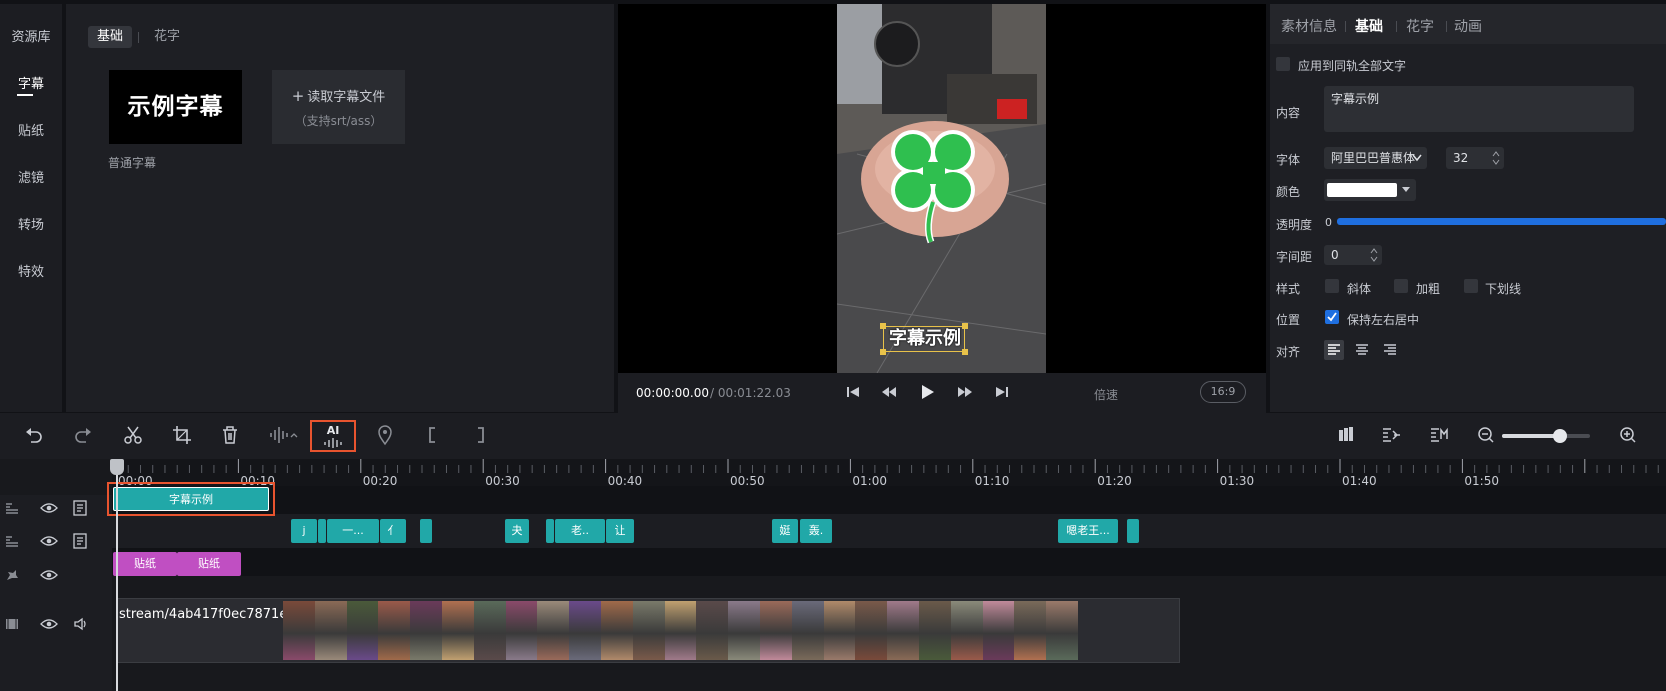  I want to click on skip-to-end-icon, so click(1002, 392).